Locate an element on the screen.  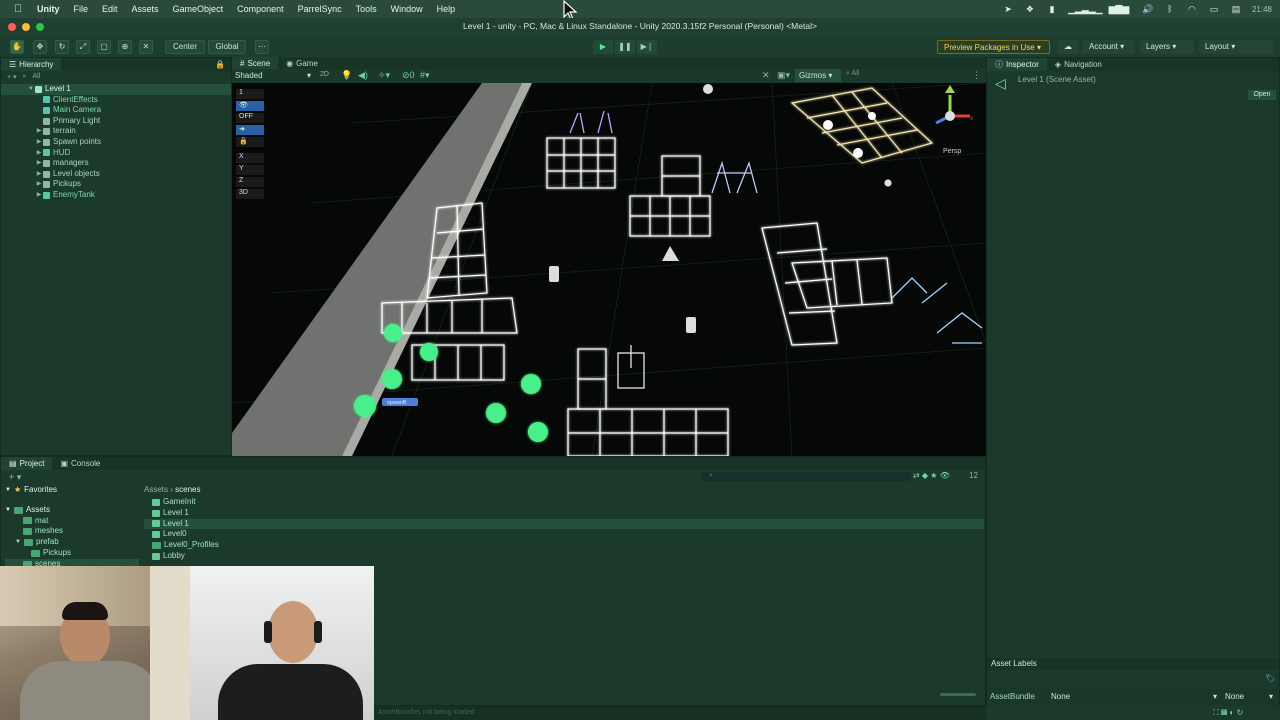
tree-pickups: Pickups is located at coordinates (72, 553).